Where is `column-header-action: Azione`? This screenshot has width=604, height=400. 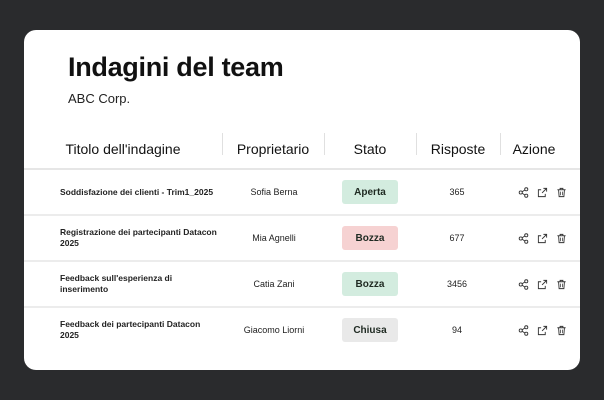 column-header-action: Azione is located at coordinates (534, 149).